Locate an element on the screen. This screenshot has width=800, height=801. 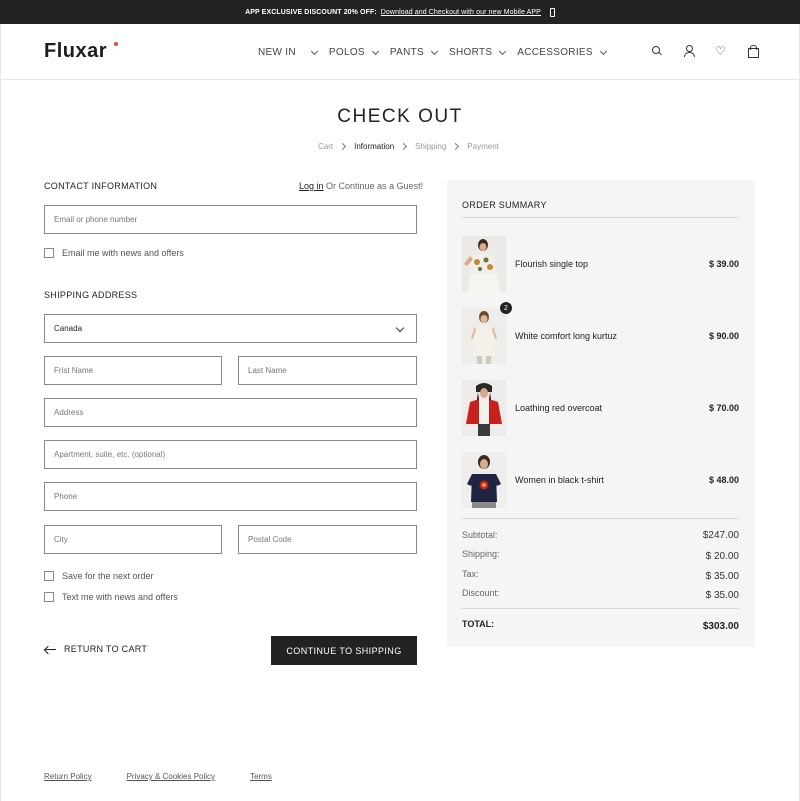
item-name: Flourish single top is located at coordinates (551, 264).